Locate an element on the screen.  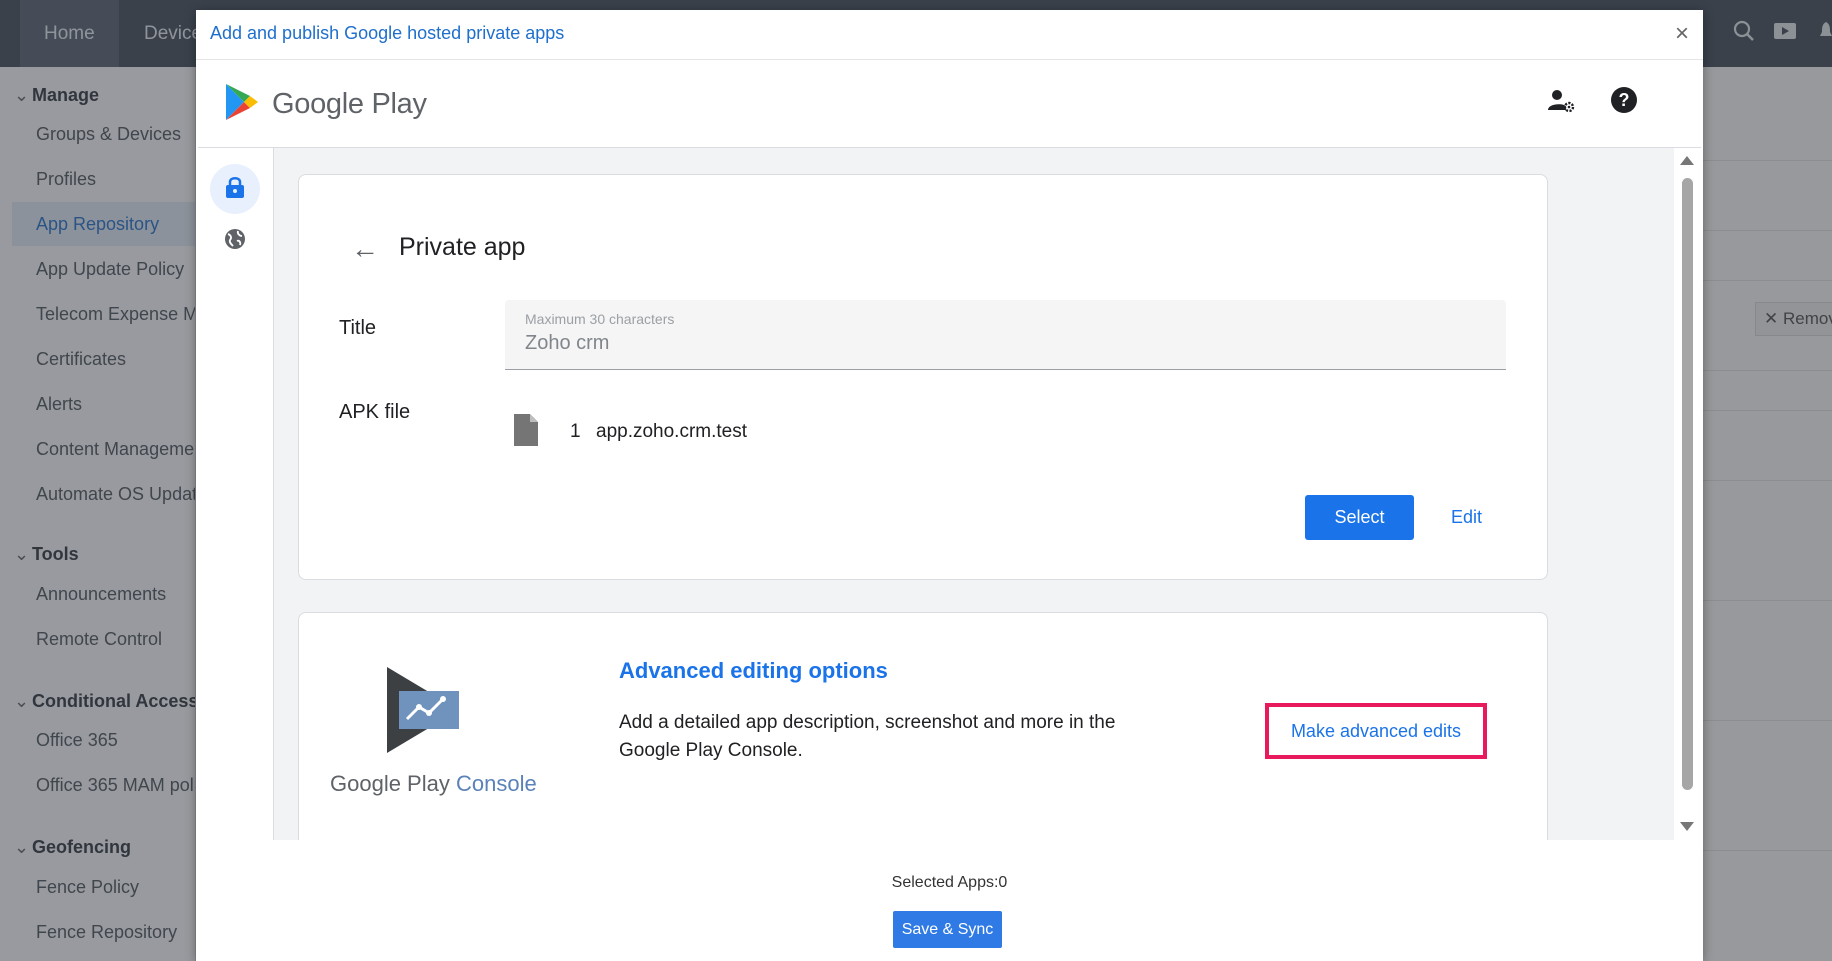
scrollbar-thumb is located at coordinates (1687, 484).